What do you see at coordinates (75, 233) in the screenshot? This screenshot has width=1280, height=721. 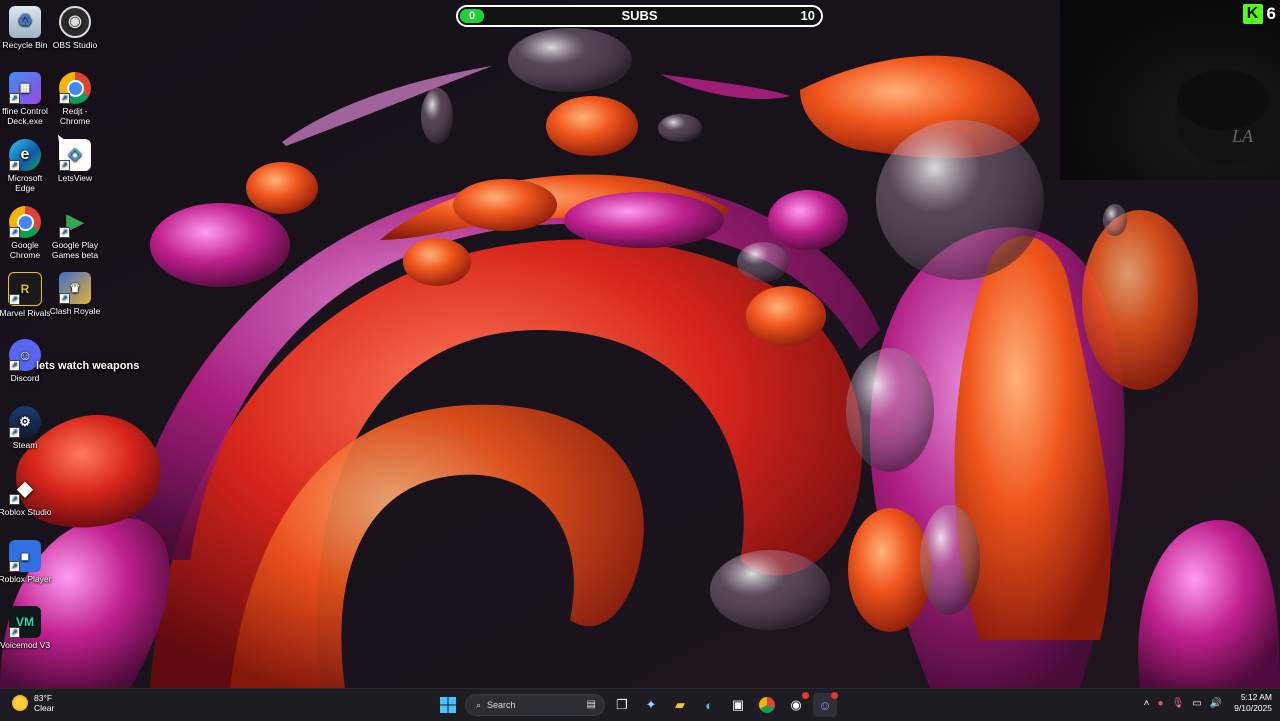 I see `desktop-icon-google-play-games: ▶ ↗ Google Play Games beta` at bounding box center [75, 233].